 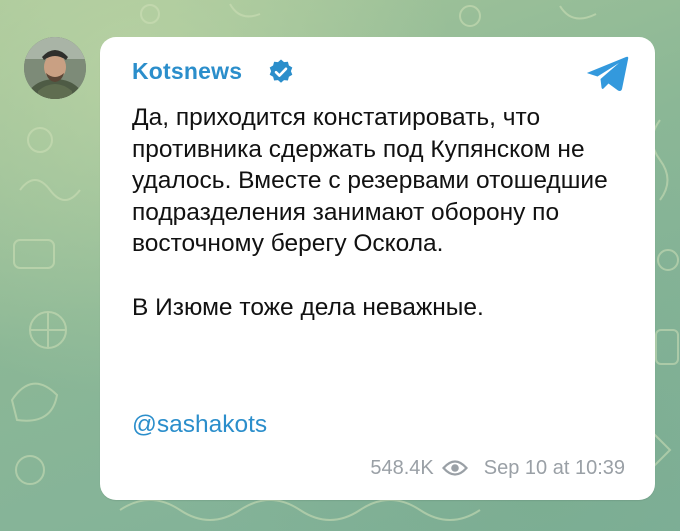 I want to click on views-count: 548.4K, so click(x=402, y=467).